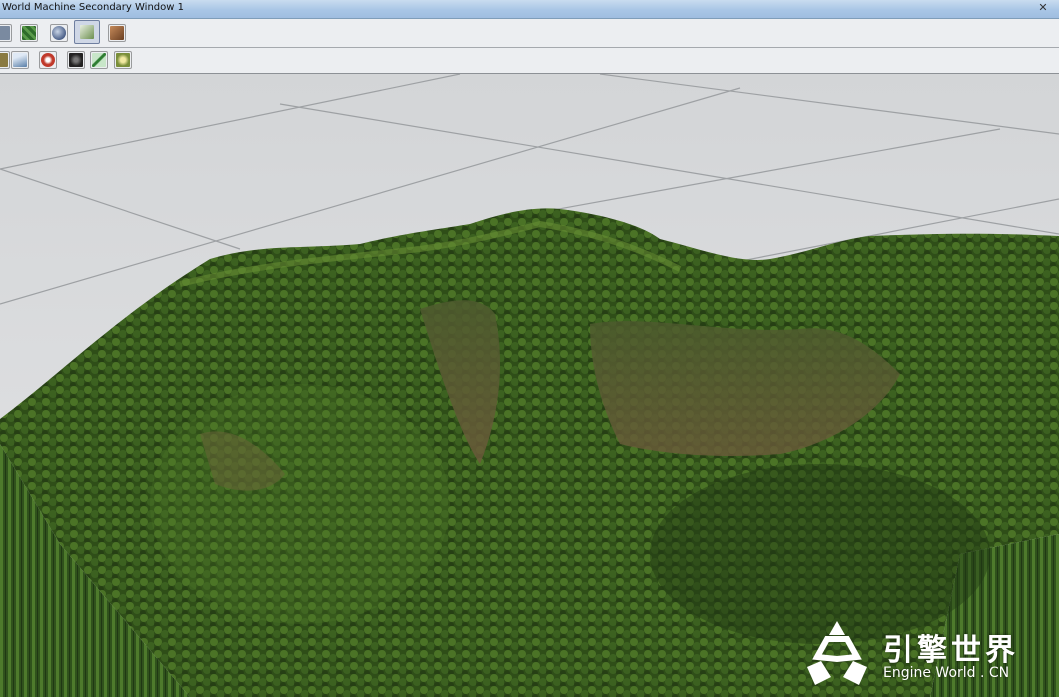 Image resolution: width=1059 pixels, height=697 pixels. I want to click on toolbar-top, so click(529, 33).